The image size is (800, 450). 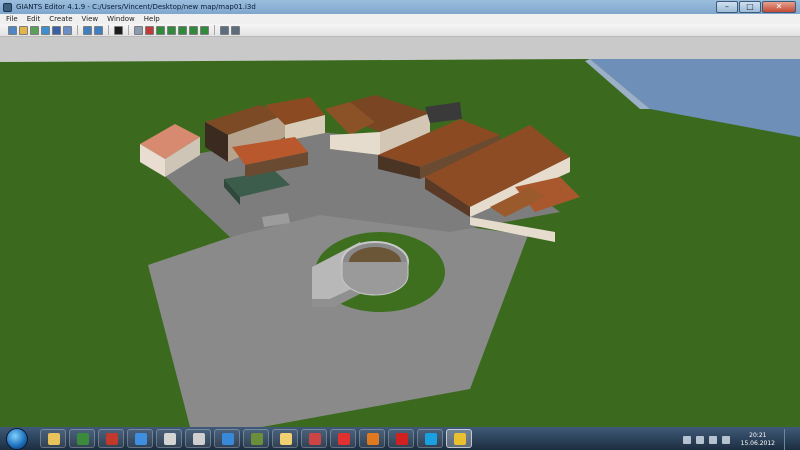 I want to click on clock: 20:21 15.06.2012, so click(x=758, y=440).